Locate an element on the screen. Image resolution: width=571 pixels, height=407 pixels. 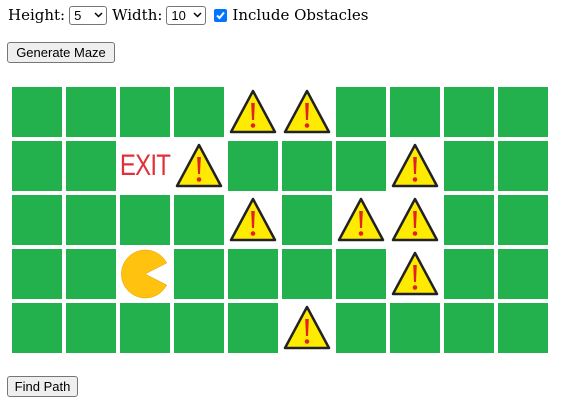
maze-cell-exit: EXIT is located at coordinates (145, 166).